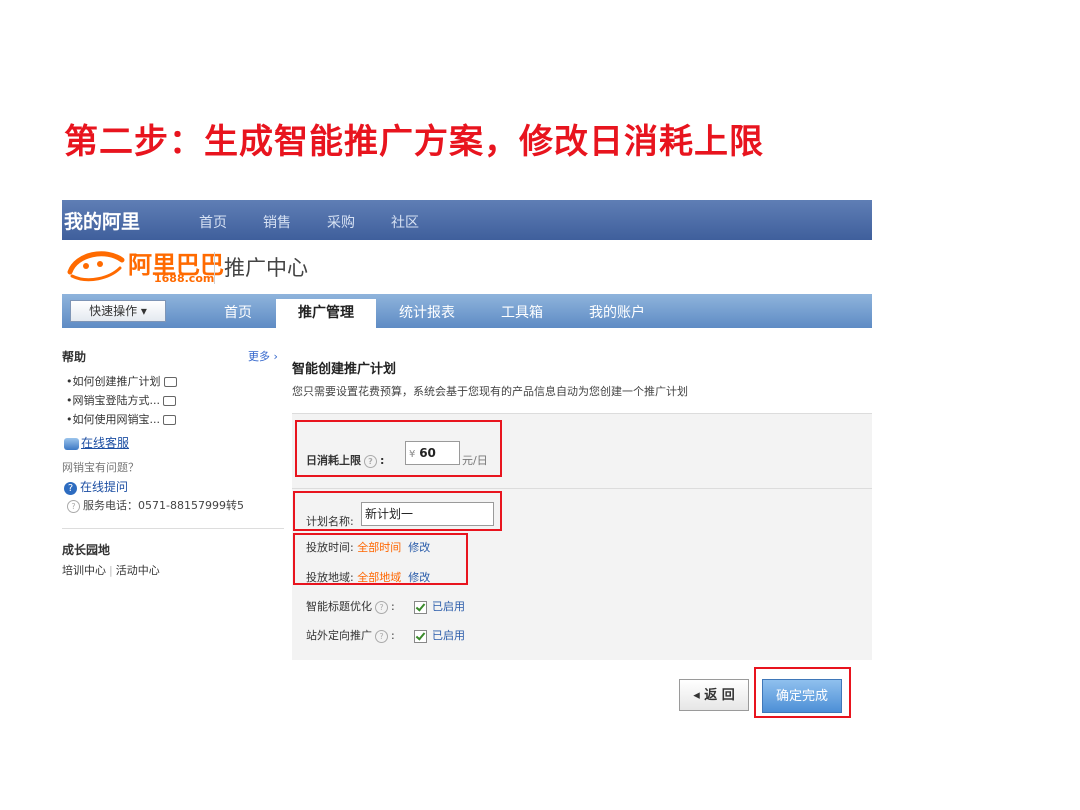  I want to click on confirm-button: 确定完成, so click(802, 696).